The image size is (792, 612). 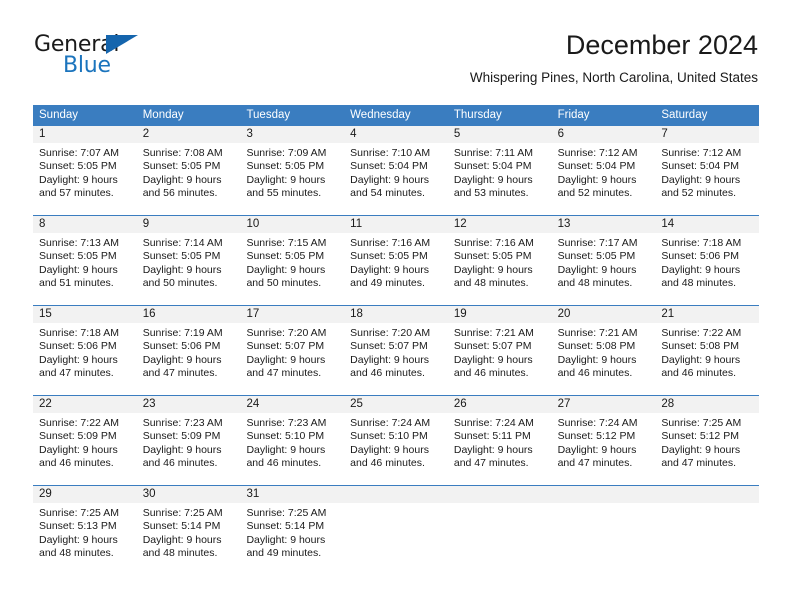 I want to click on sunset-text: Sunset: 5:05 PM, so click(x=285, y=256).